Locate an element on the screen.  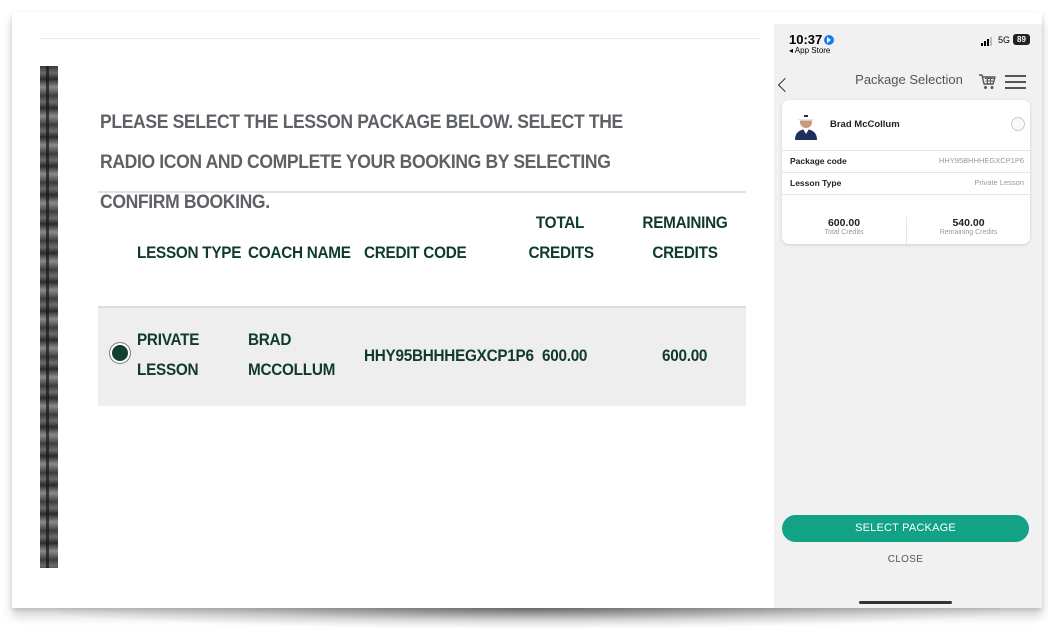
cell-lesson-type: PRIVATE LESSON is located at coordinates (168, 355).